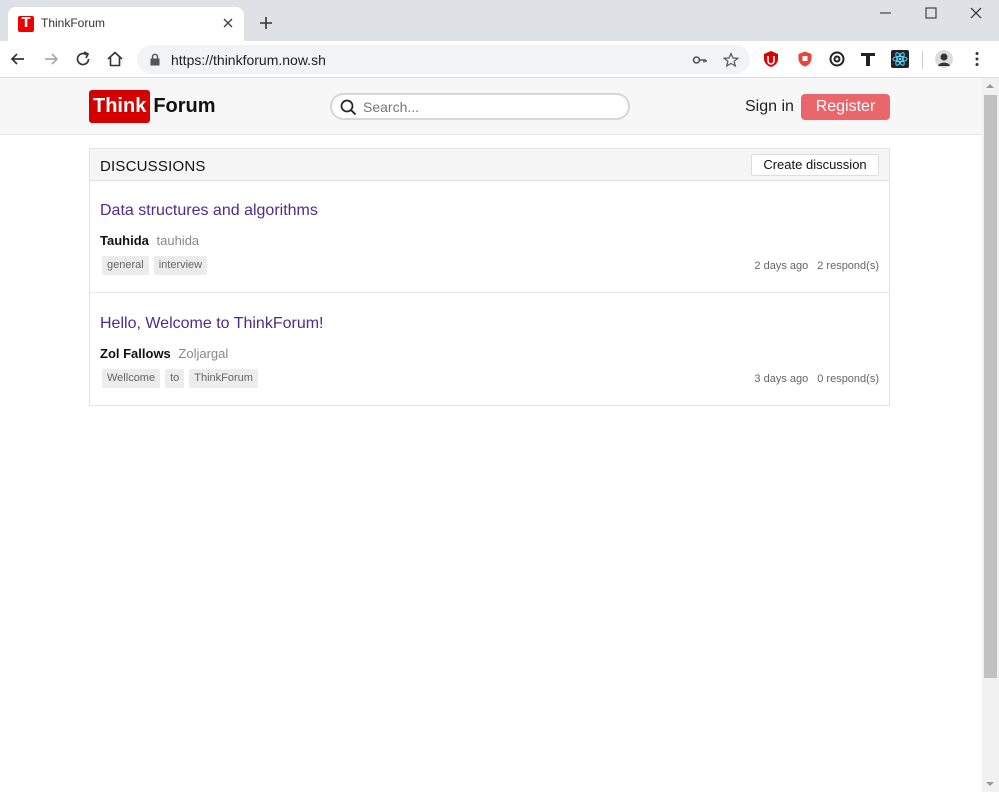  I want to click on discussion-meta: 3 days ago 0 respond(s), so click(816, 379).